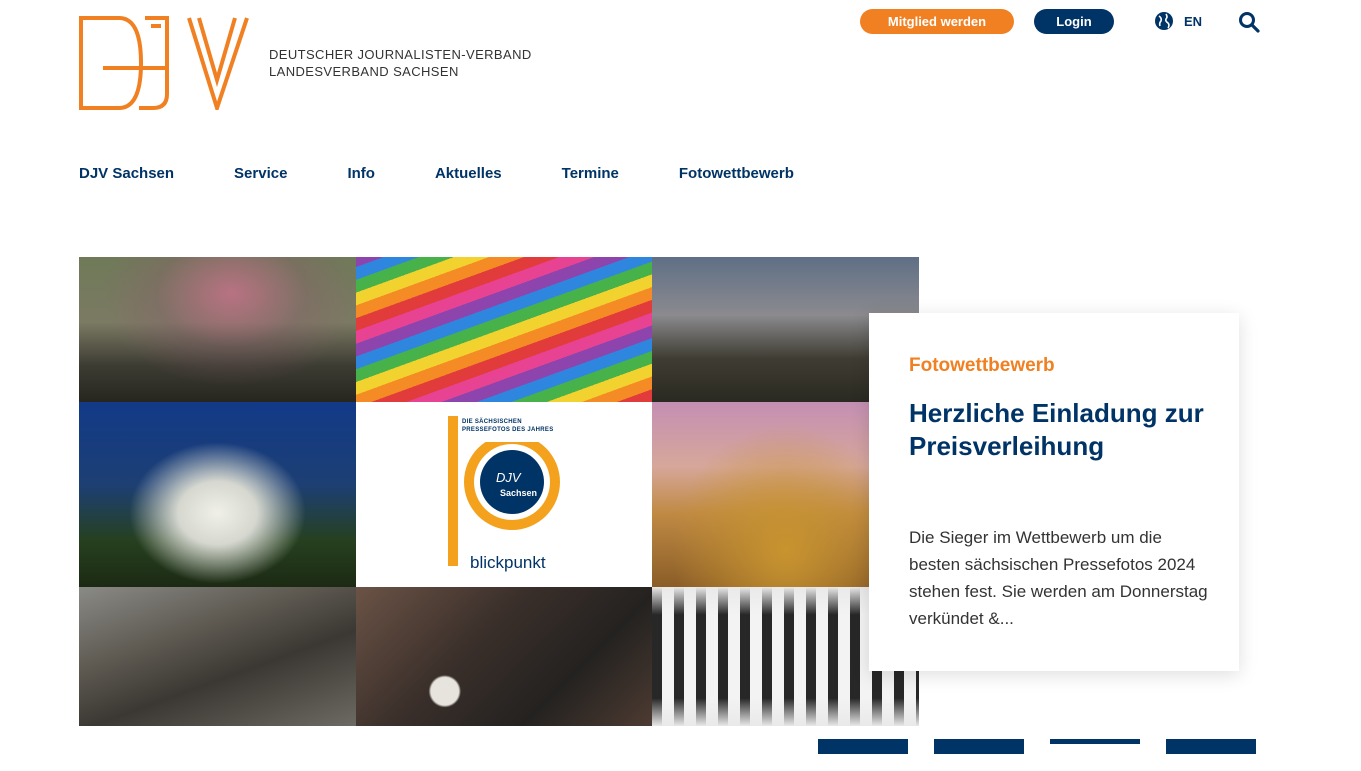 Image resolution: width=1361 pixels, height=771 pixels. Describe the element at coordinates (504, 329) in the screenshot. I see `photo-colorful-textiles` at that location.